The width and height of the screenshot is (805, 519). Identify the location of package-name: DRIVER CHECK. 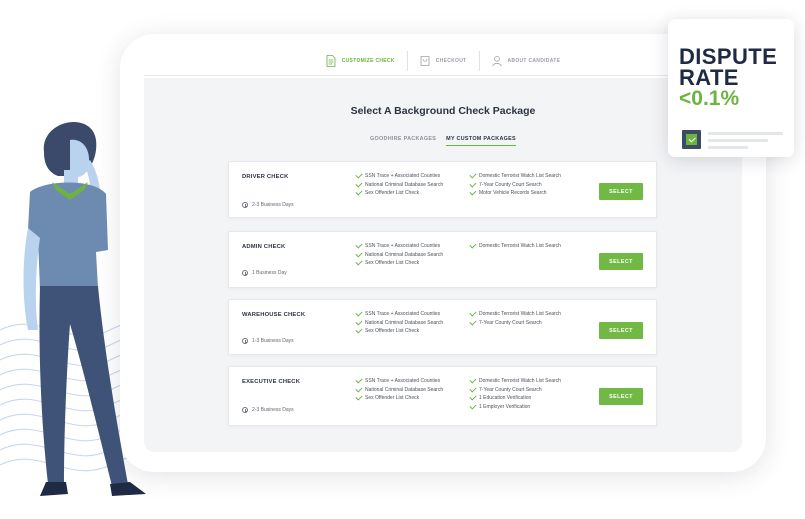
(265, 177).